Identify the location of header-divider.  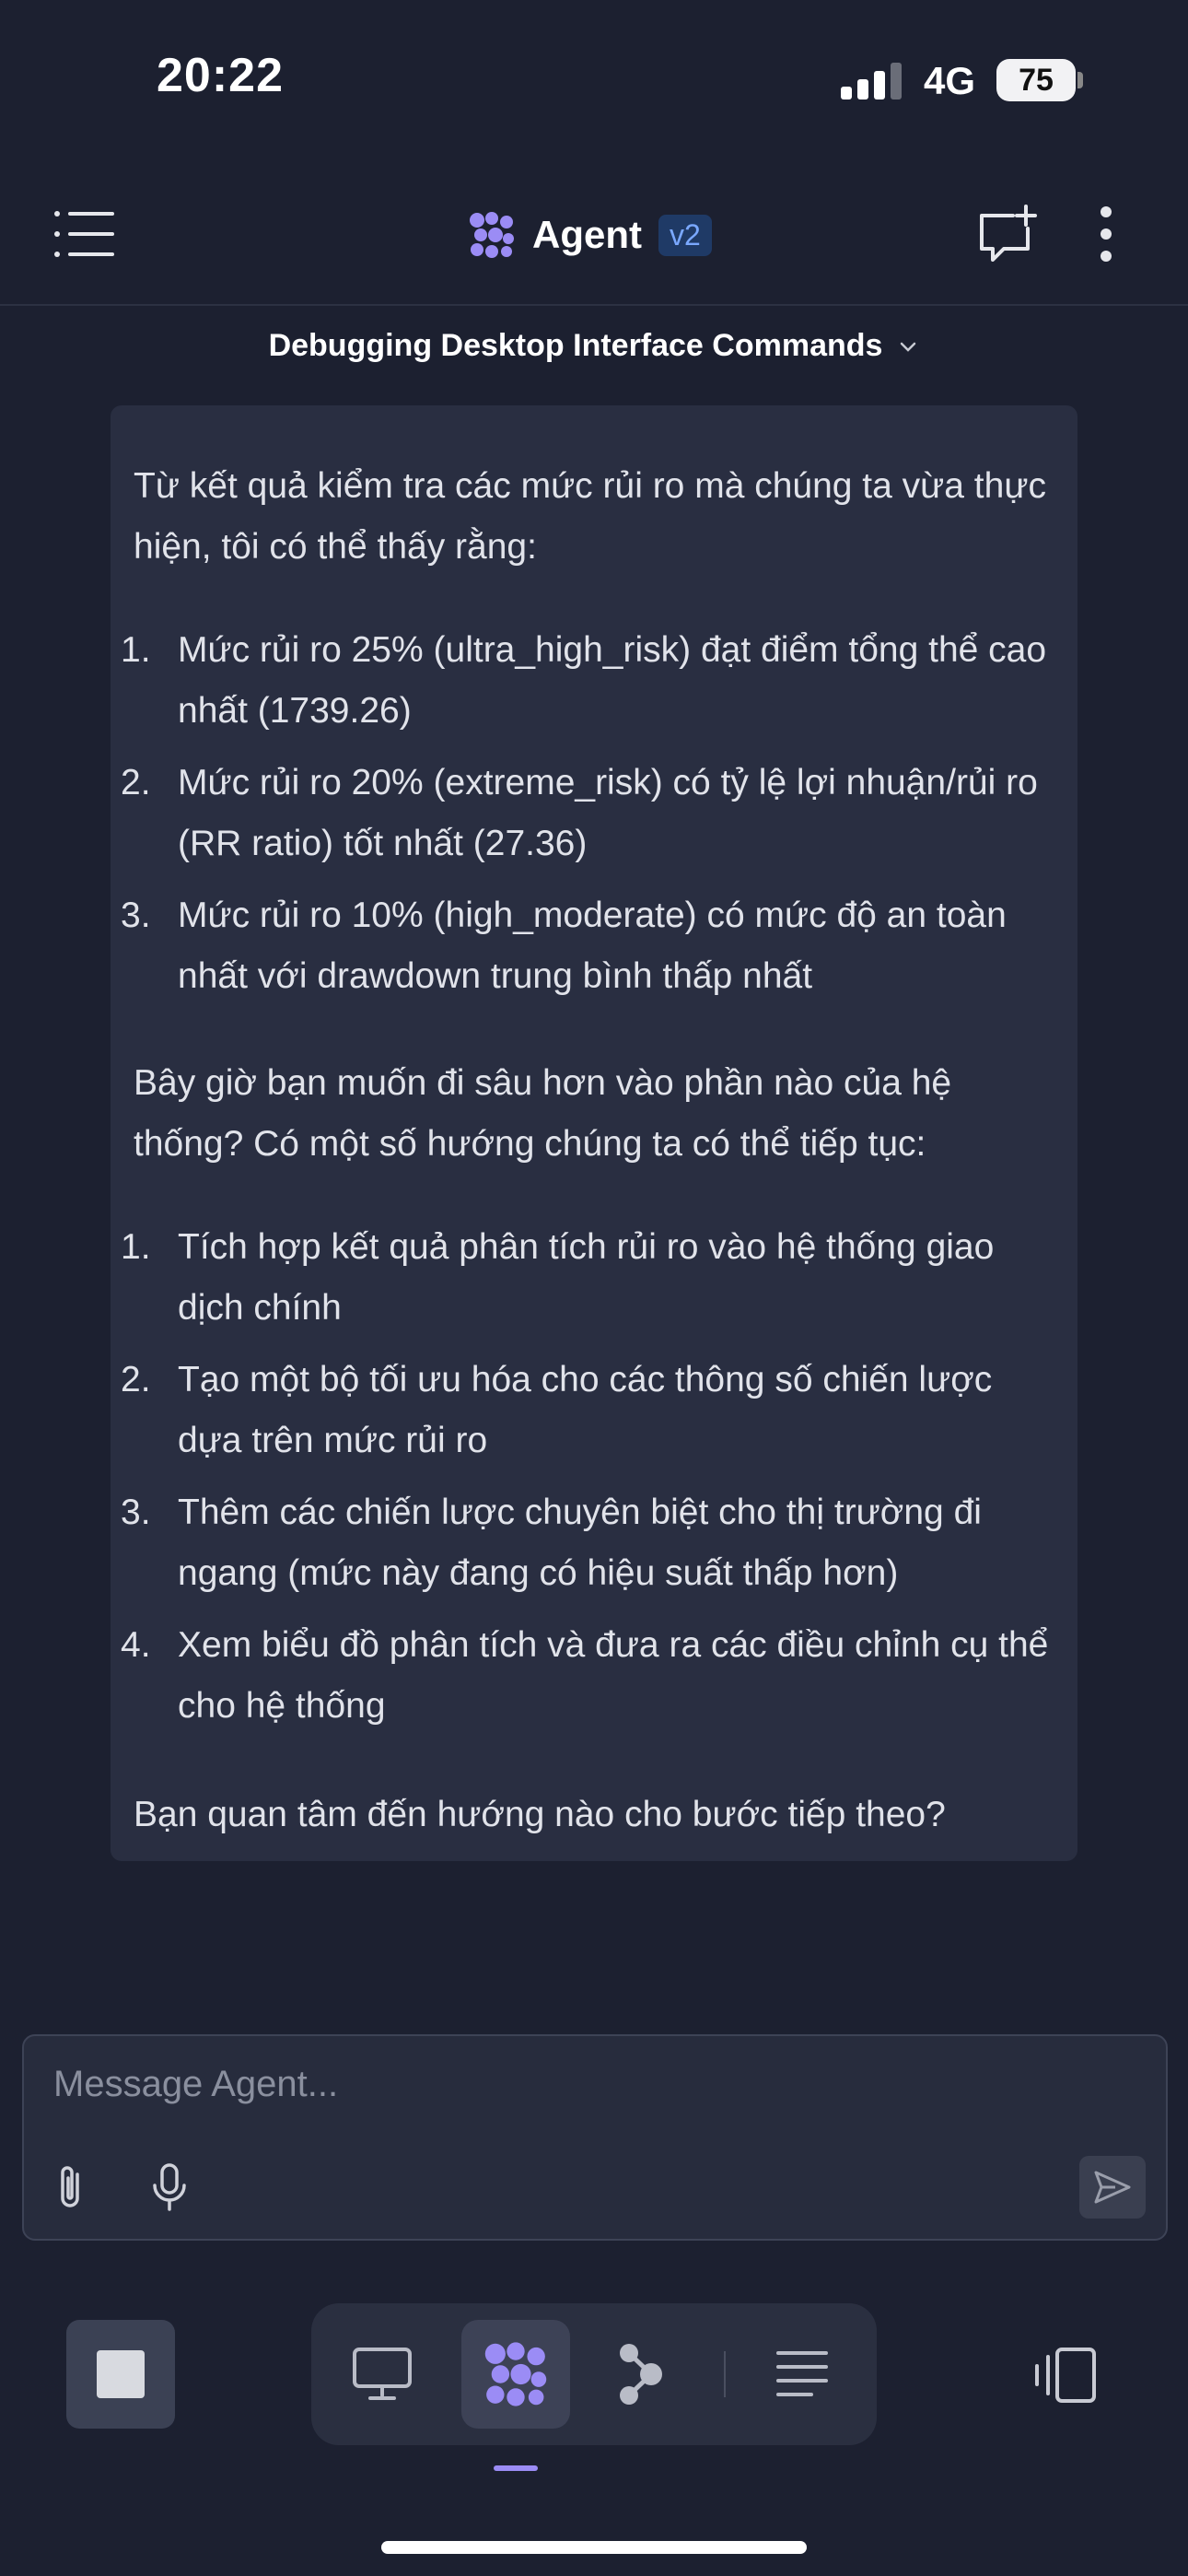
(594, 305).